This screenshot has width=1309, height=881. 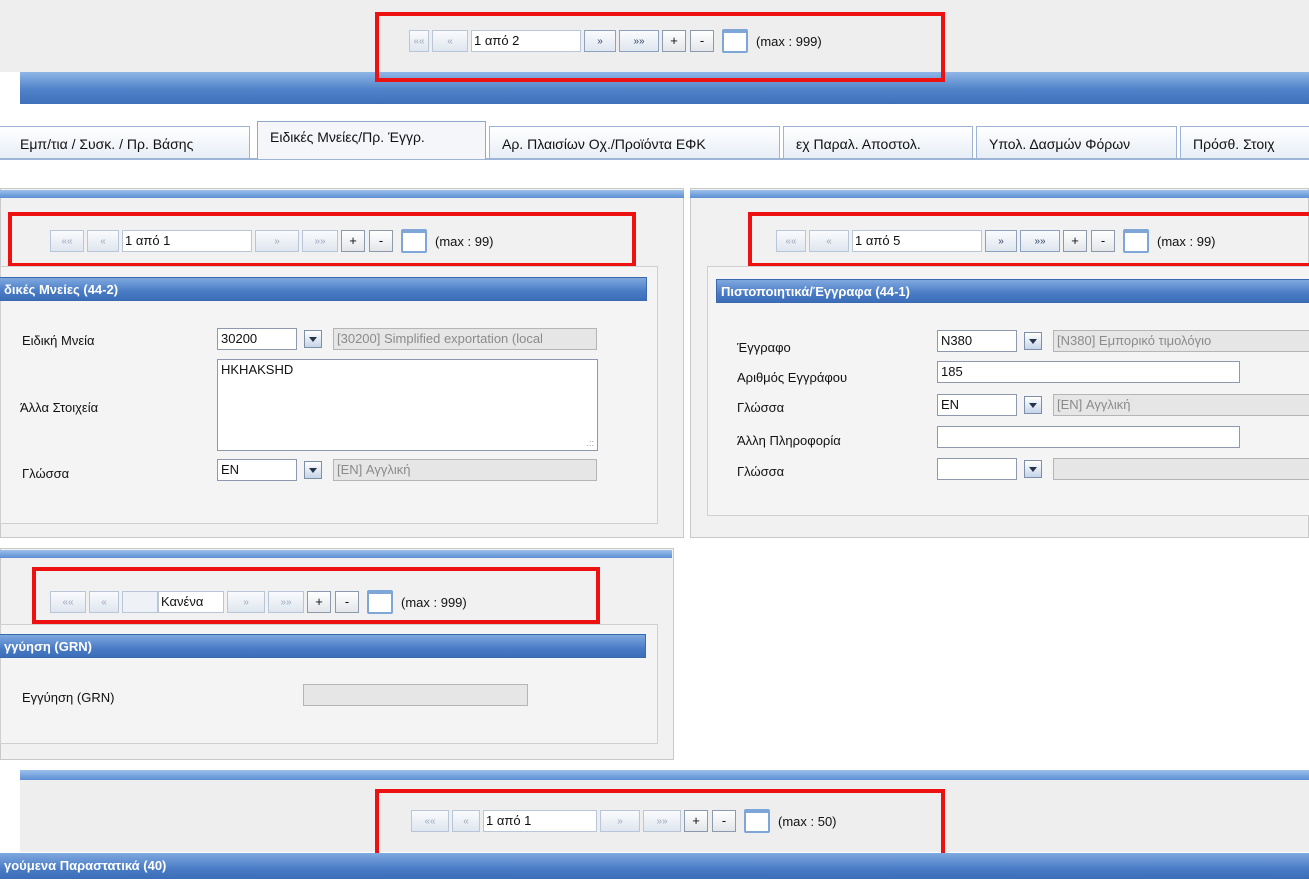 What do you see at coordinates (764, 347) in the screenshot?
I see `document-label: Έγγραφο` at bounding box center [764, 347].